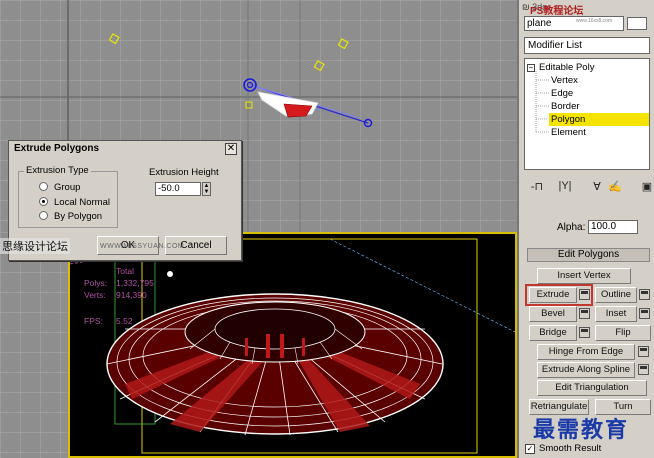 The image size is (654, 458). Describe the element at coordinates (615, 186) in the screenshot. I see `remove-modifier-icon: ✍` at that location.